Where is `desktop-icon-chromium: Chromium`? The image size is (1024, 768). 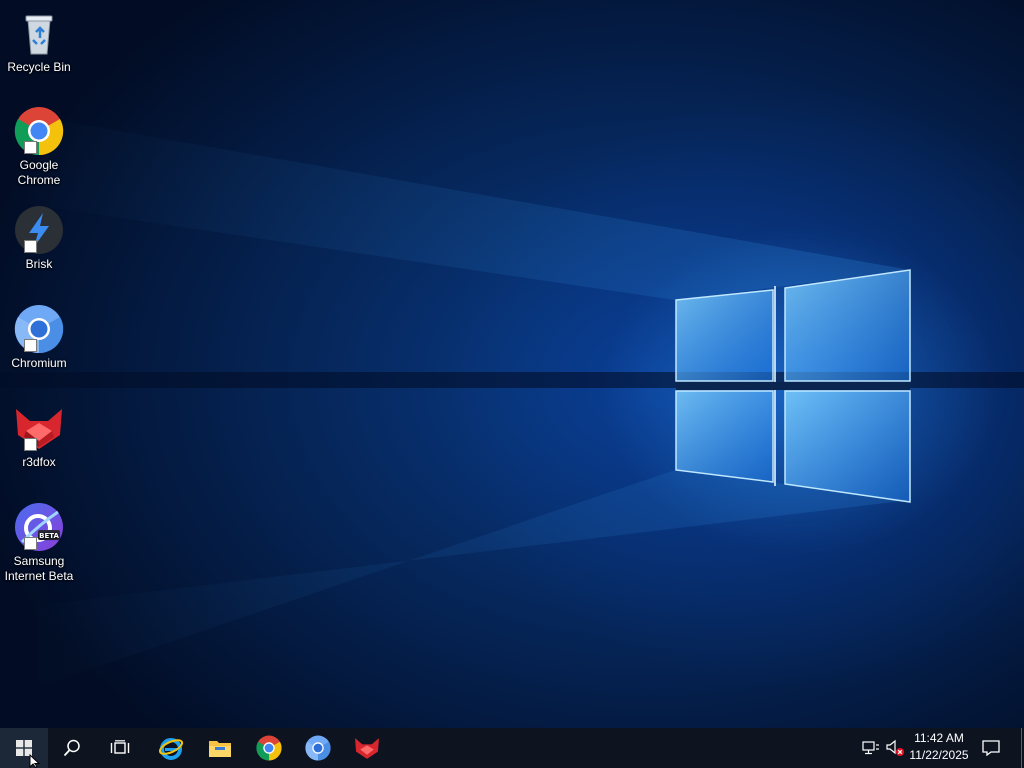 desktop-icon-chromium: Chromium is located at coordinates (39, 335).